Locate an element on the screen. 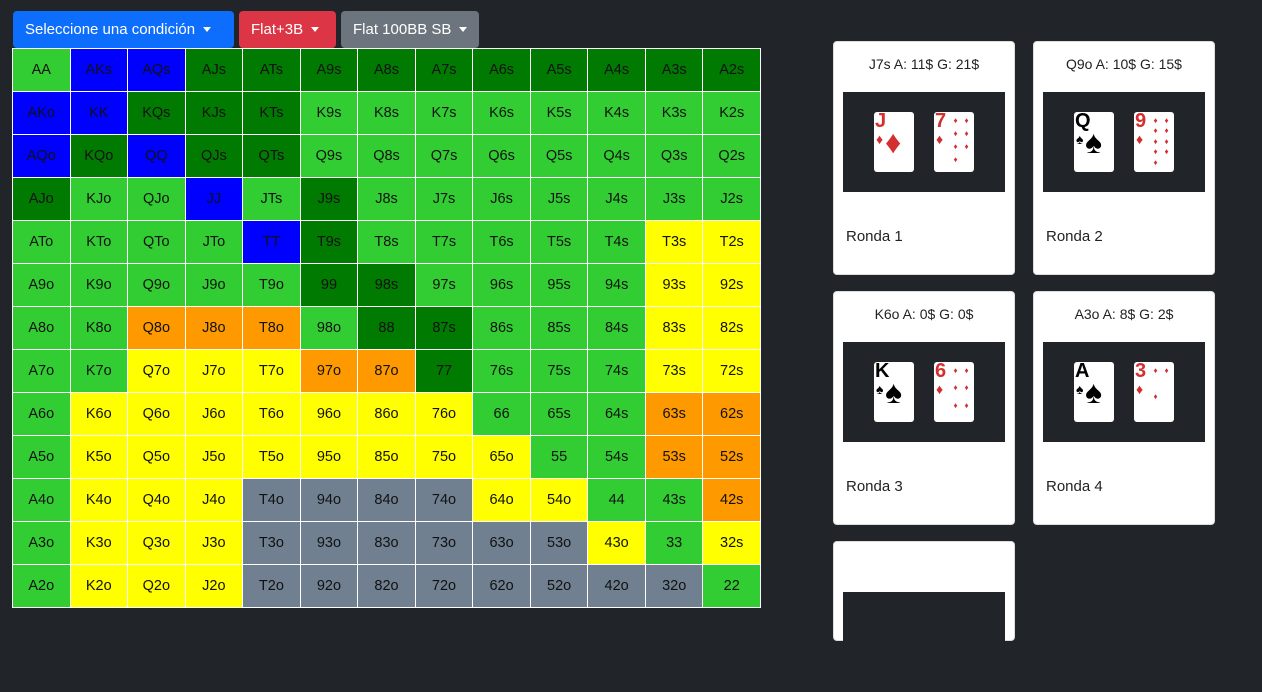 This screenshot has width=1262, height=692. hand-cell-J4s: J4s is located at coordinates (616, 199).